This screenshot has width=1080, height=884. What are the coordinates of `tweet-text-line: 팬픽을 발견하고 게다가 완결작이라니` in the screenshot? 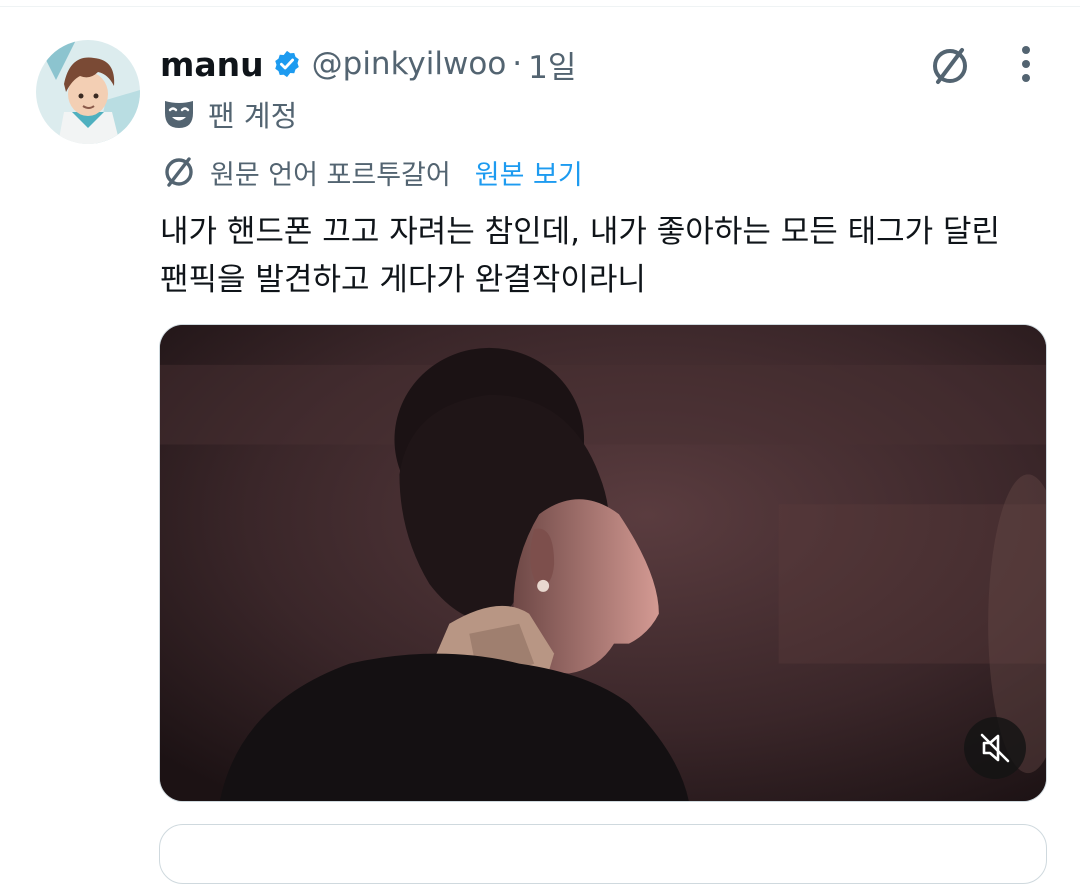 It's located at (403, 280).